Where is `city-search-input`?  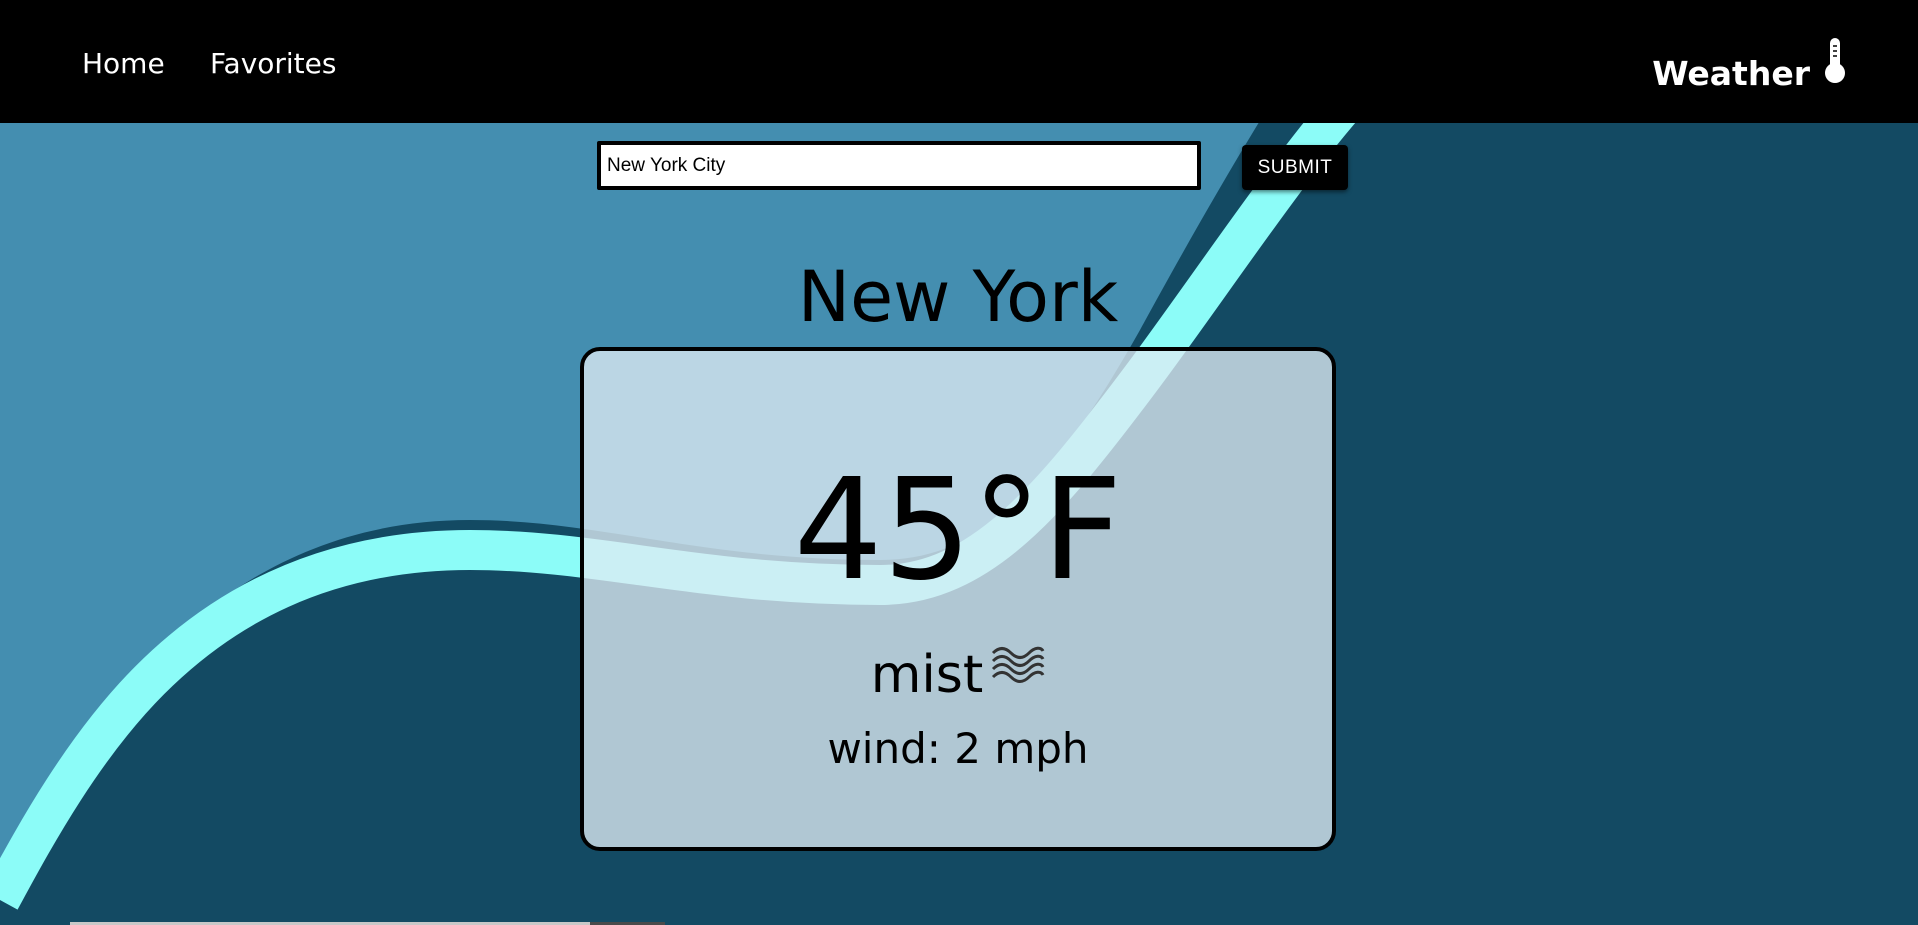
city-search-input is located at coordinates (899, 165).